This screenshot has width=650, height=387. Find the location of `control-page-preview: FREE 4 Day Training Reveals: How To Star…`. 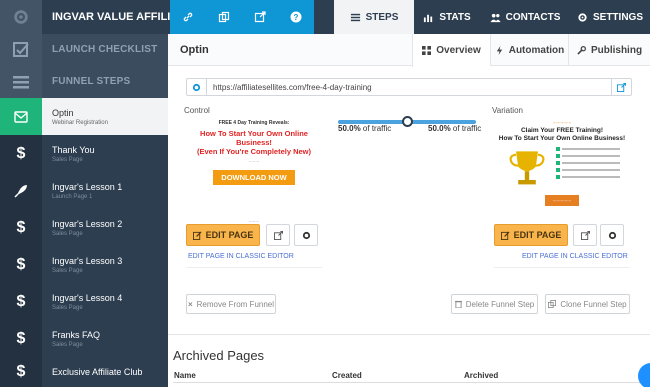

control-page-preview: FREE 4 Day Training Reveals: How To Star… is located at coordinates (254, 172).